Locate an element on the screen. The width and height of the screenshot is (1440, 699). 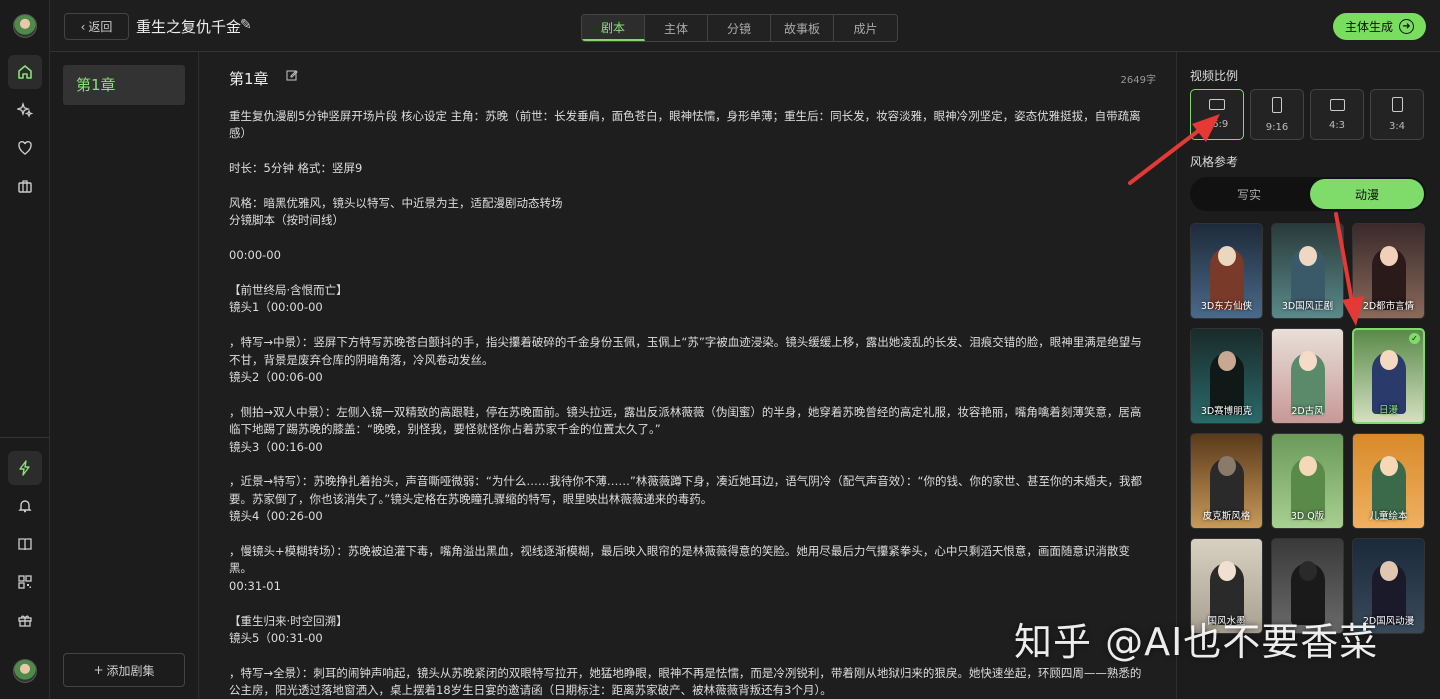
project-title: 重生之复仇千金 is located at coordinates (189, 27).